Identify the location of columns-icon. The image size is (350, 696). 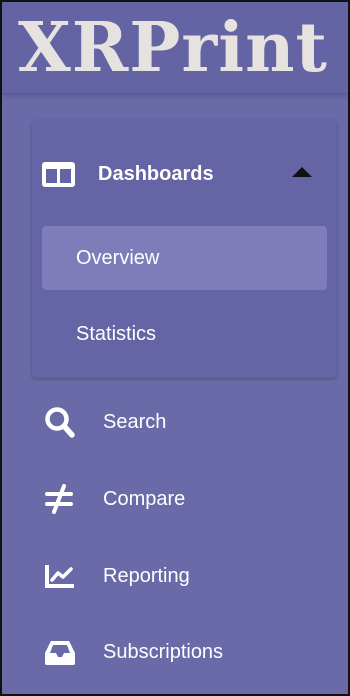
(58, 174).